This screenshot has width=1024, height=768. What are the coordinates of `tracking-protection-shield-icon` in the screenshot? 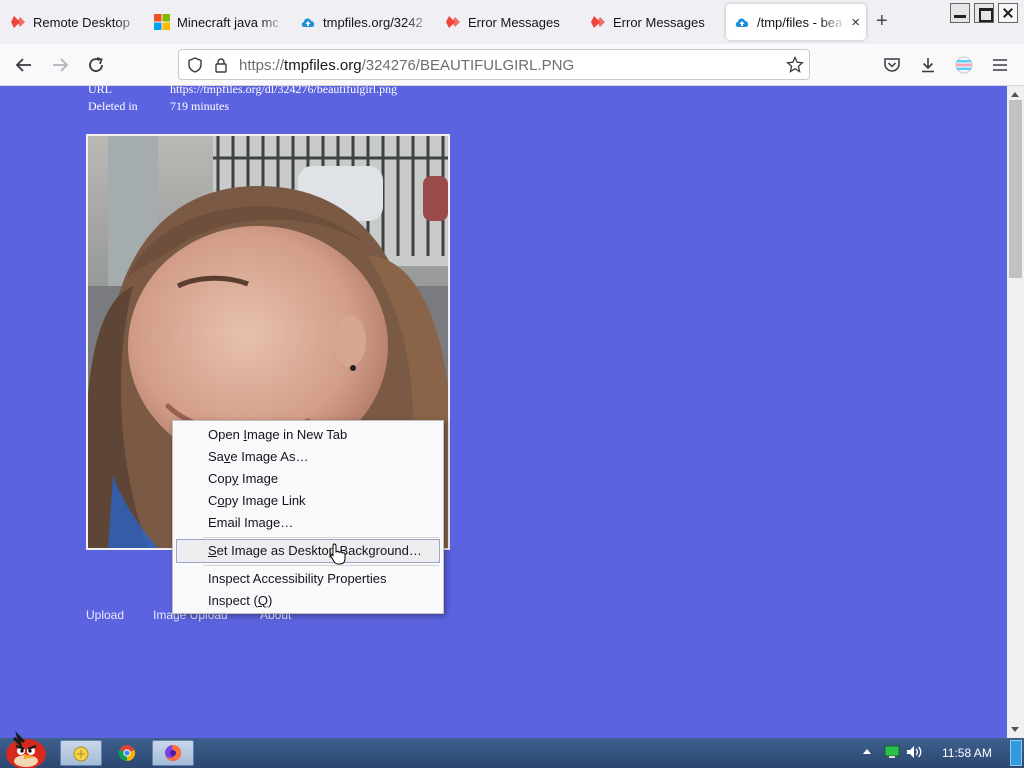 It's located at (195, 65).